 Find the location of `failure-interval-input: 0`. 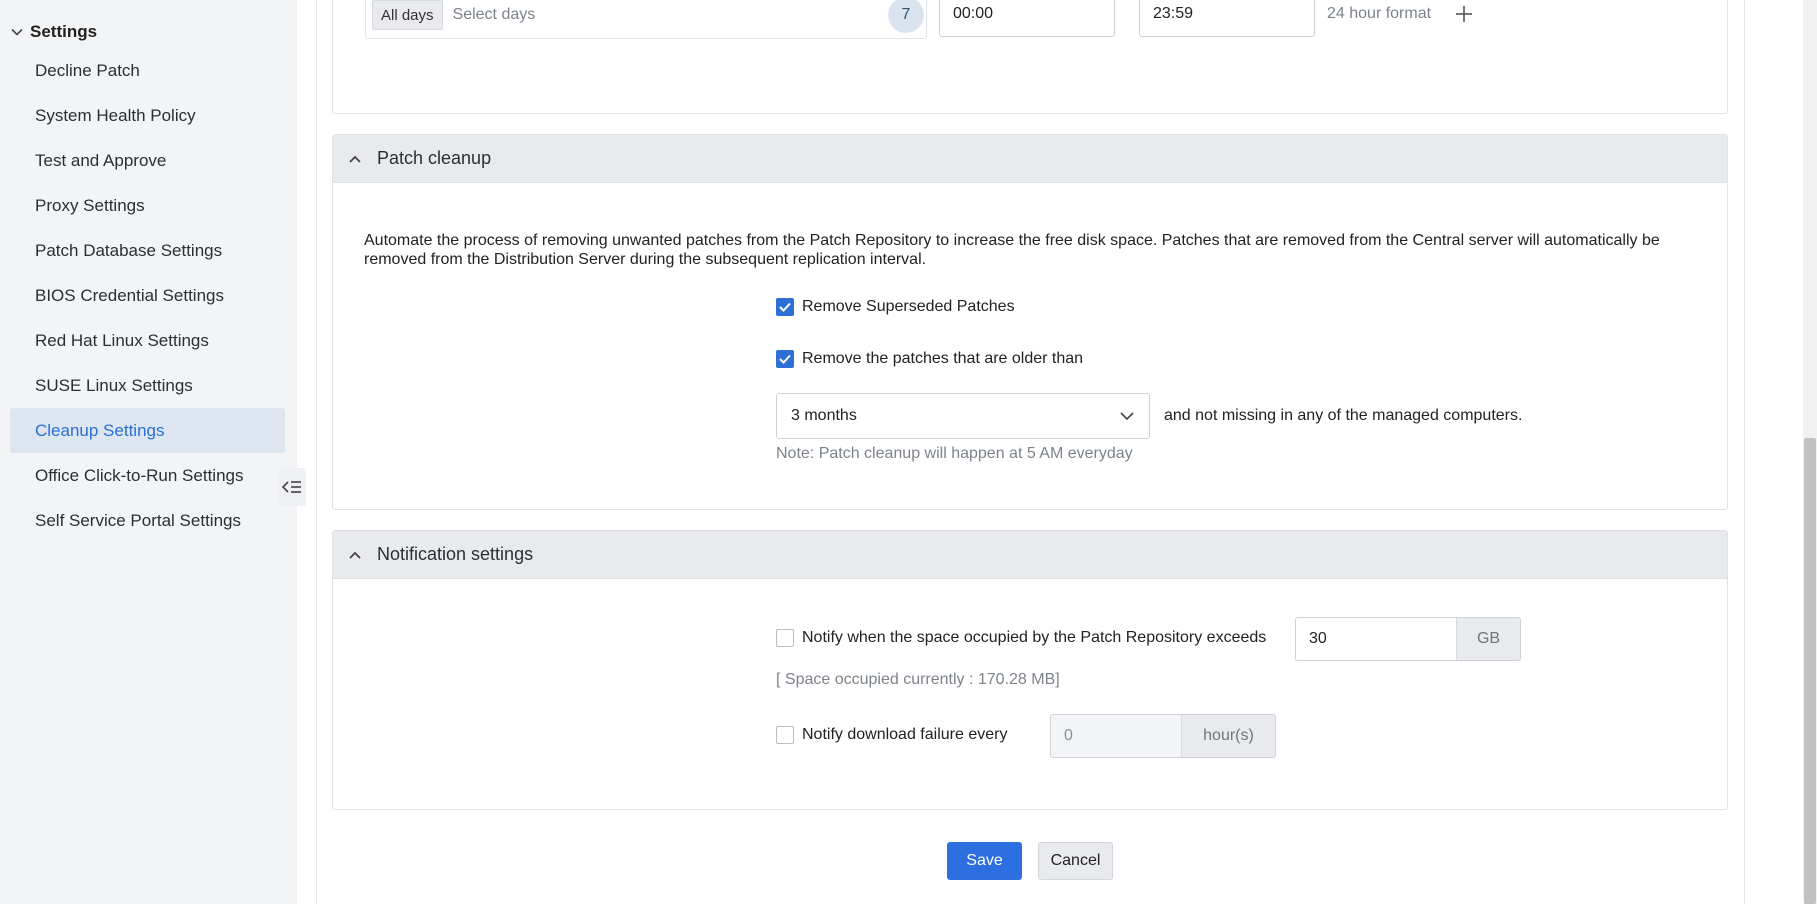

failure-interval-input: 0 is located at coordinates (1116, 736).